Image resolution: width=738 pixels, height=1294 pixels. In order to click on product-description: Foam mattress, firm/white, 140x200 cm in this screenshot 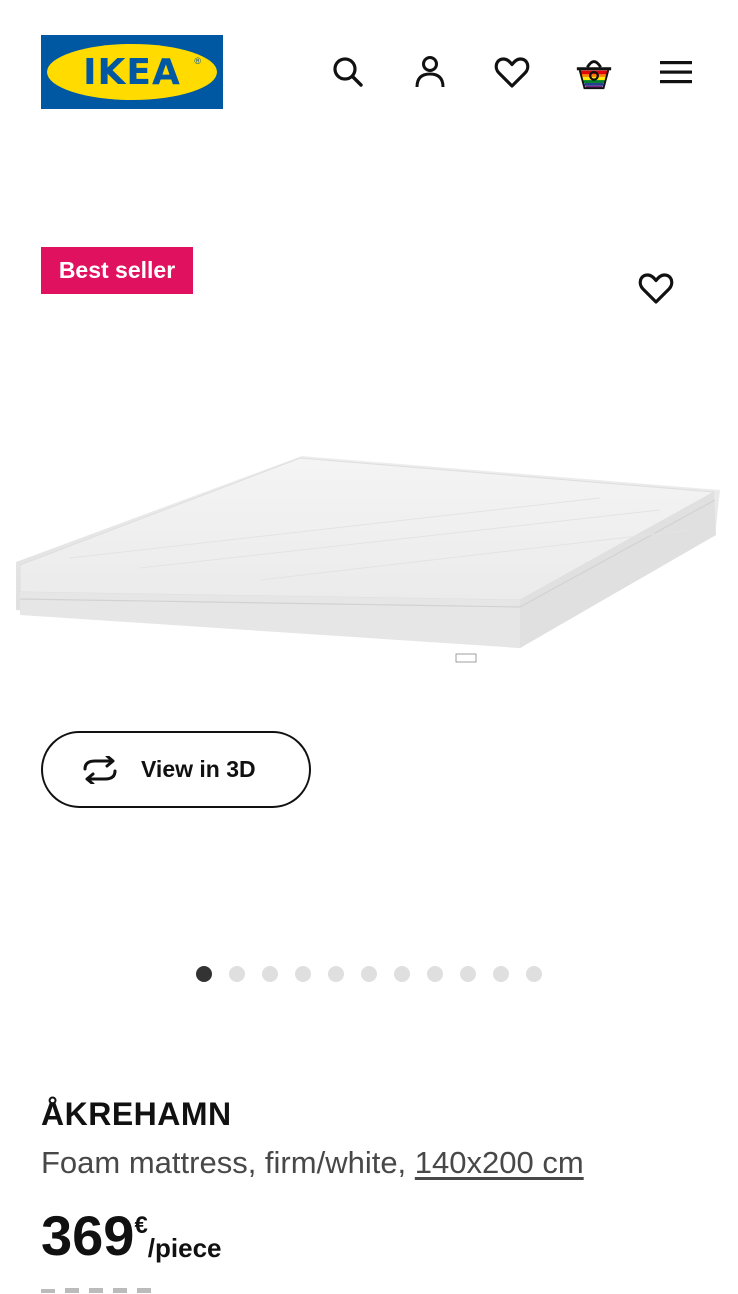, I will do `click(312, 1163)`.